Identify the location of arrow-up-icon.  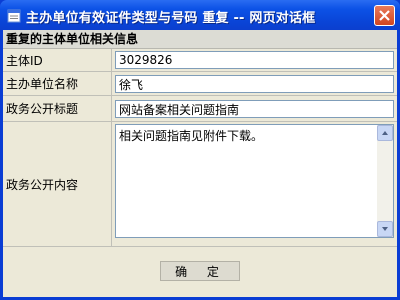
(385, 133).